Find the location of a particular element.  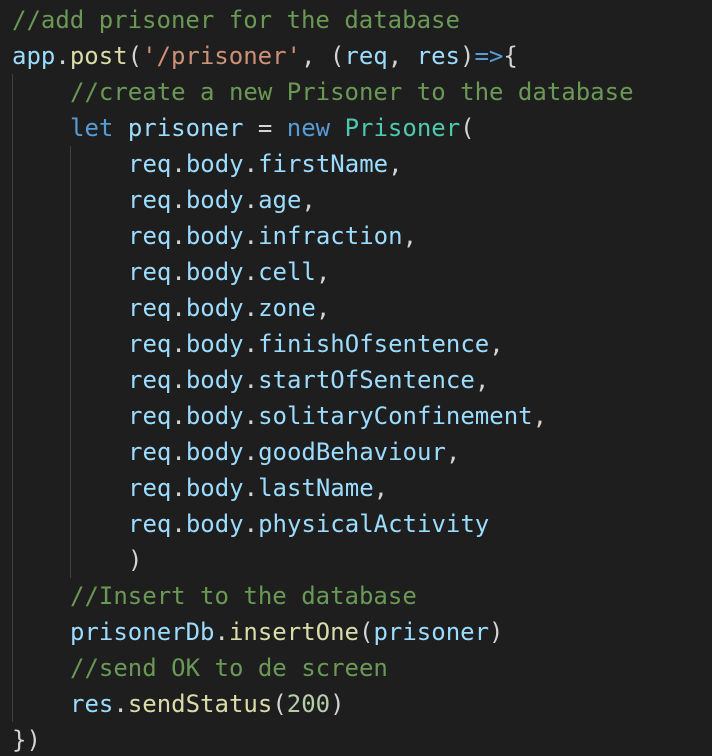

code-line: req.body.infraction, is located at coordinates (356, 236).